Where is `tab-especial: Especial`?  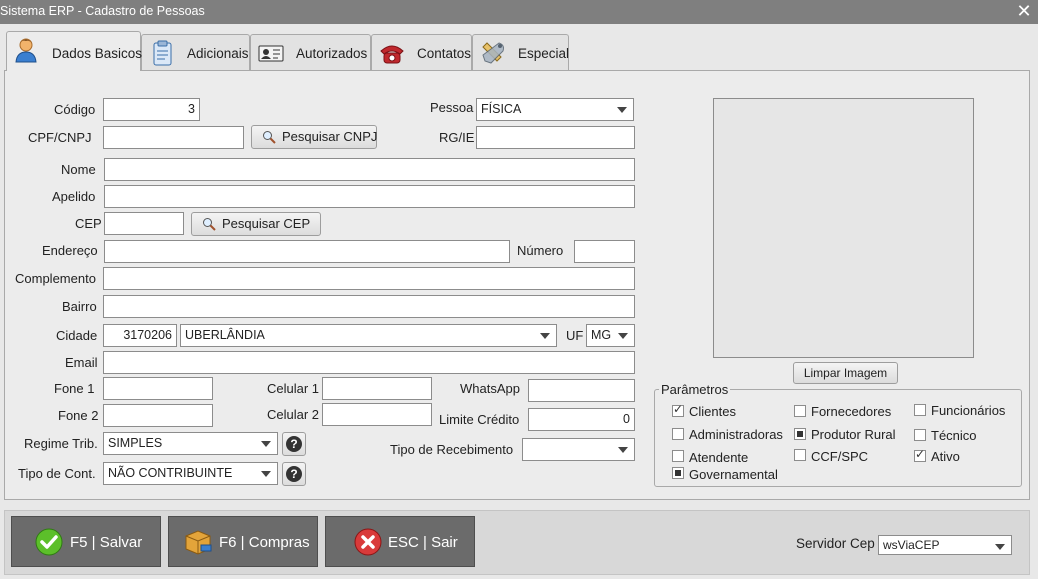 tab-especial: Especial is located at coordinates (520, 52).